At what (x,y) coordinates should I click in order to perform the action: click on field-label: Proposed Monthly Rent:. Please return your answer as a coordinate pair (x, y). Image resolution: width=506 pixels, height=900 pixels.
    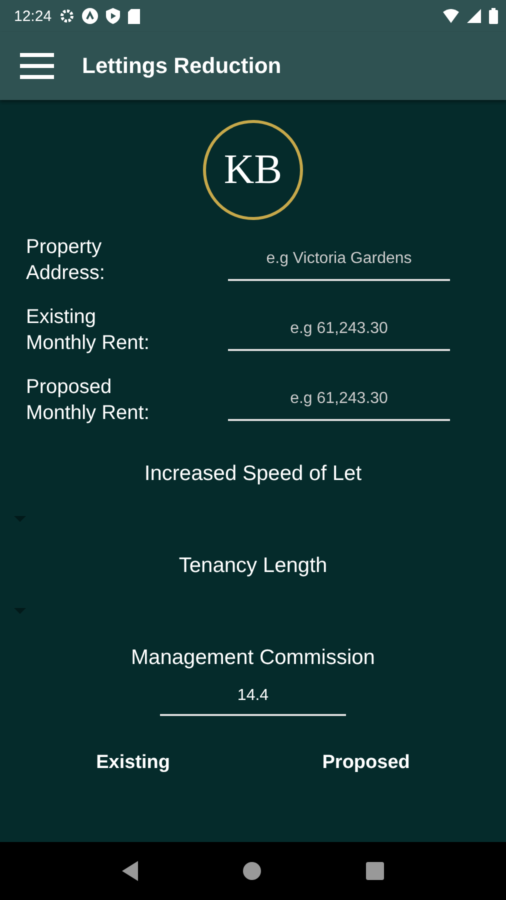
    Looking at the image, I should click on (88, 400).